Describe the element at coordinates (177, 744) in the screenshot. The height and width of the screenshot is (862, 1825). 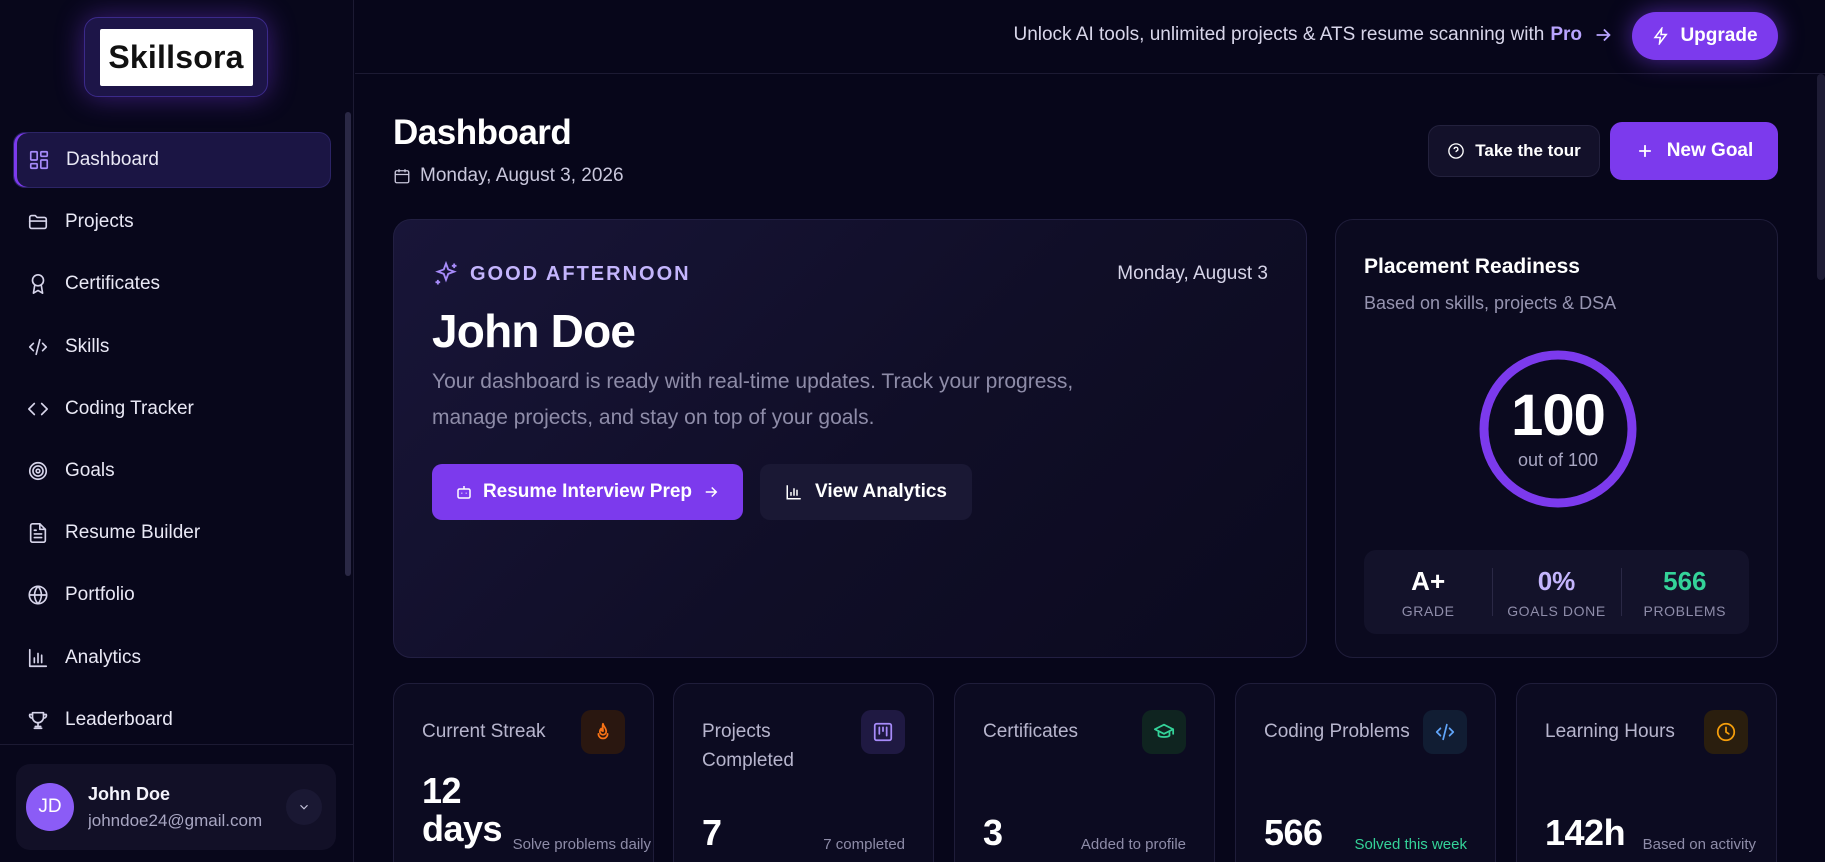
I see `sidebar-divider` at that location.